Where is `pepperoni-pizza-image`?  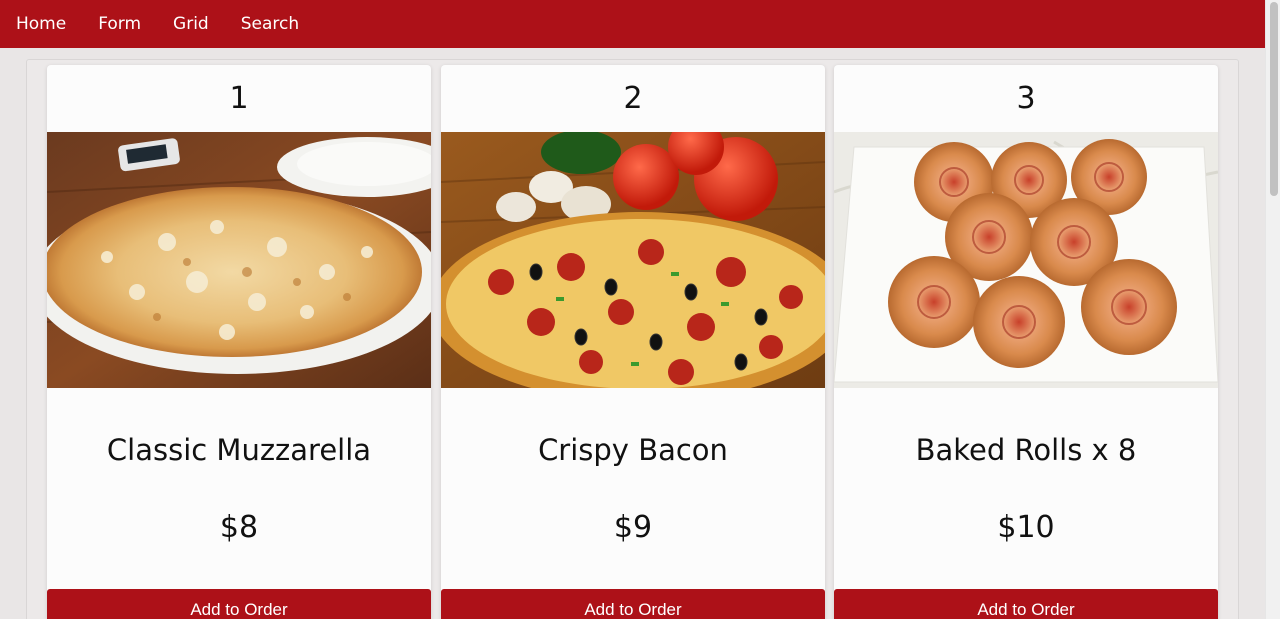 pepperoni-pizza-image is located at coordinates (633, 260).